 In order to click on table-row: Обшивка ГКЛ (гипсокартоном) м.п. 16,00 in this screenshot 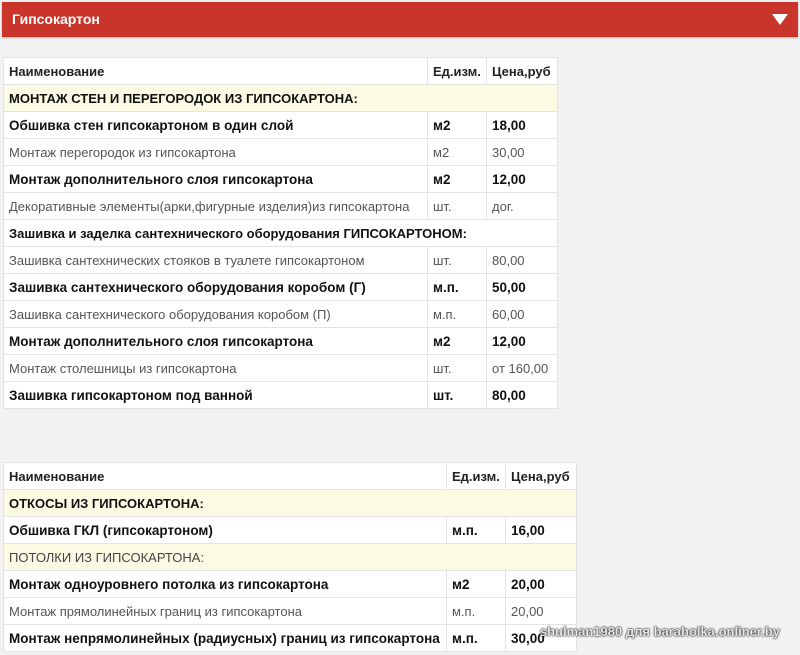, I will do `click(290, 530)`.